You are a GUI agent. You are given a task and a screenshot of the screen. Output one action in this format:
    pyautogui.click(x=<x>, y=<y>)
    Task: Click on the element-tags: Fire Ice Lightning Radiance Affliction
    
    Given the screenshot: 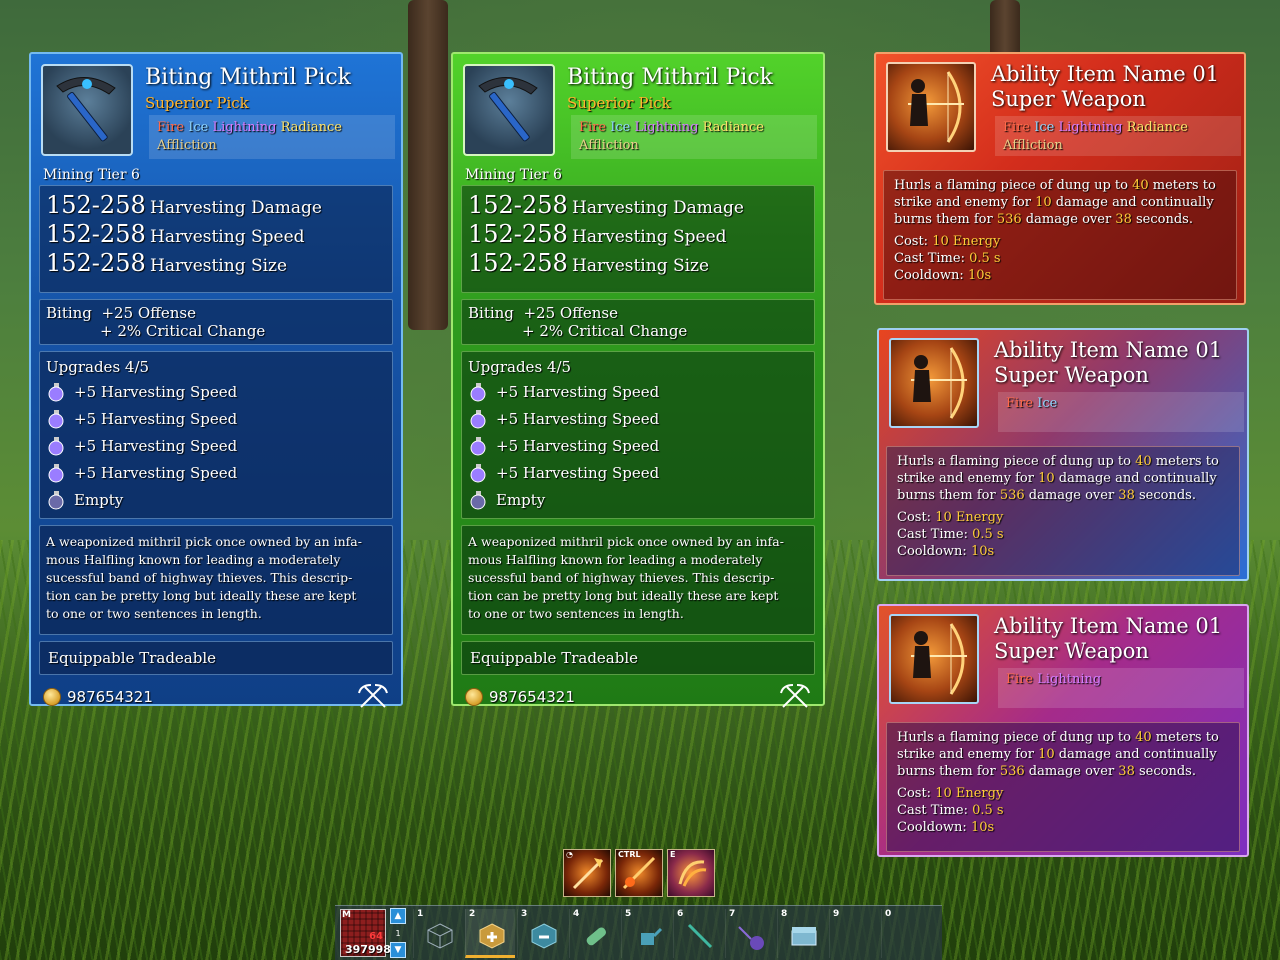 What is the action you would take?
    pyautogui.click(x=694, y=137)
    